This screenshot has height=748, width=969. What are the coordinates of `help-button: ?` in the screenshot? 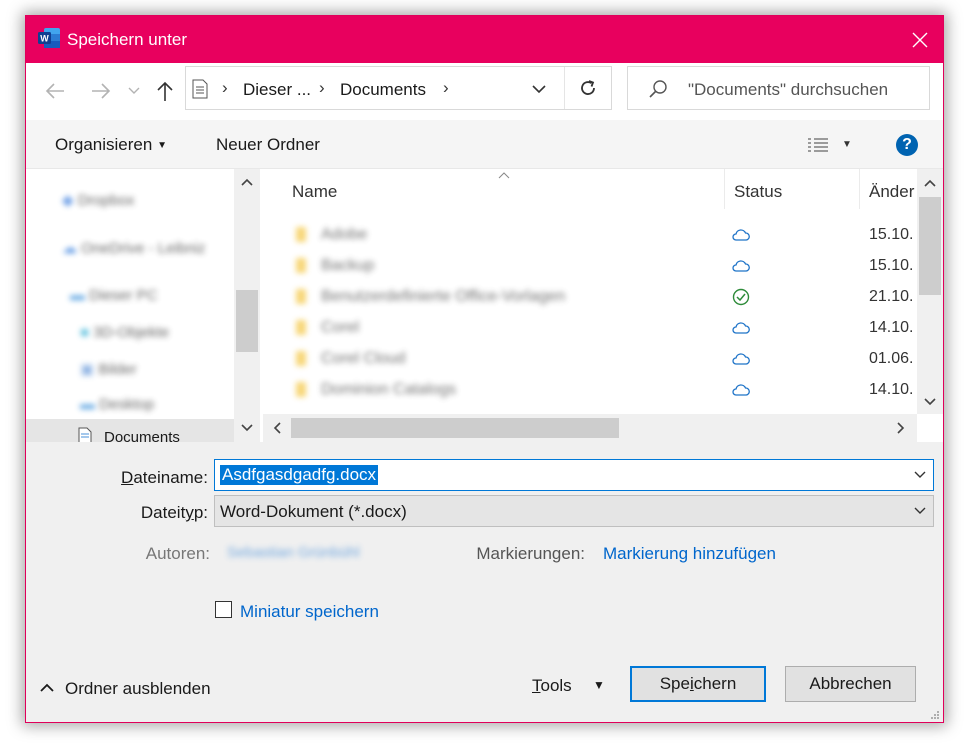 It's located at (907, 145).